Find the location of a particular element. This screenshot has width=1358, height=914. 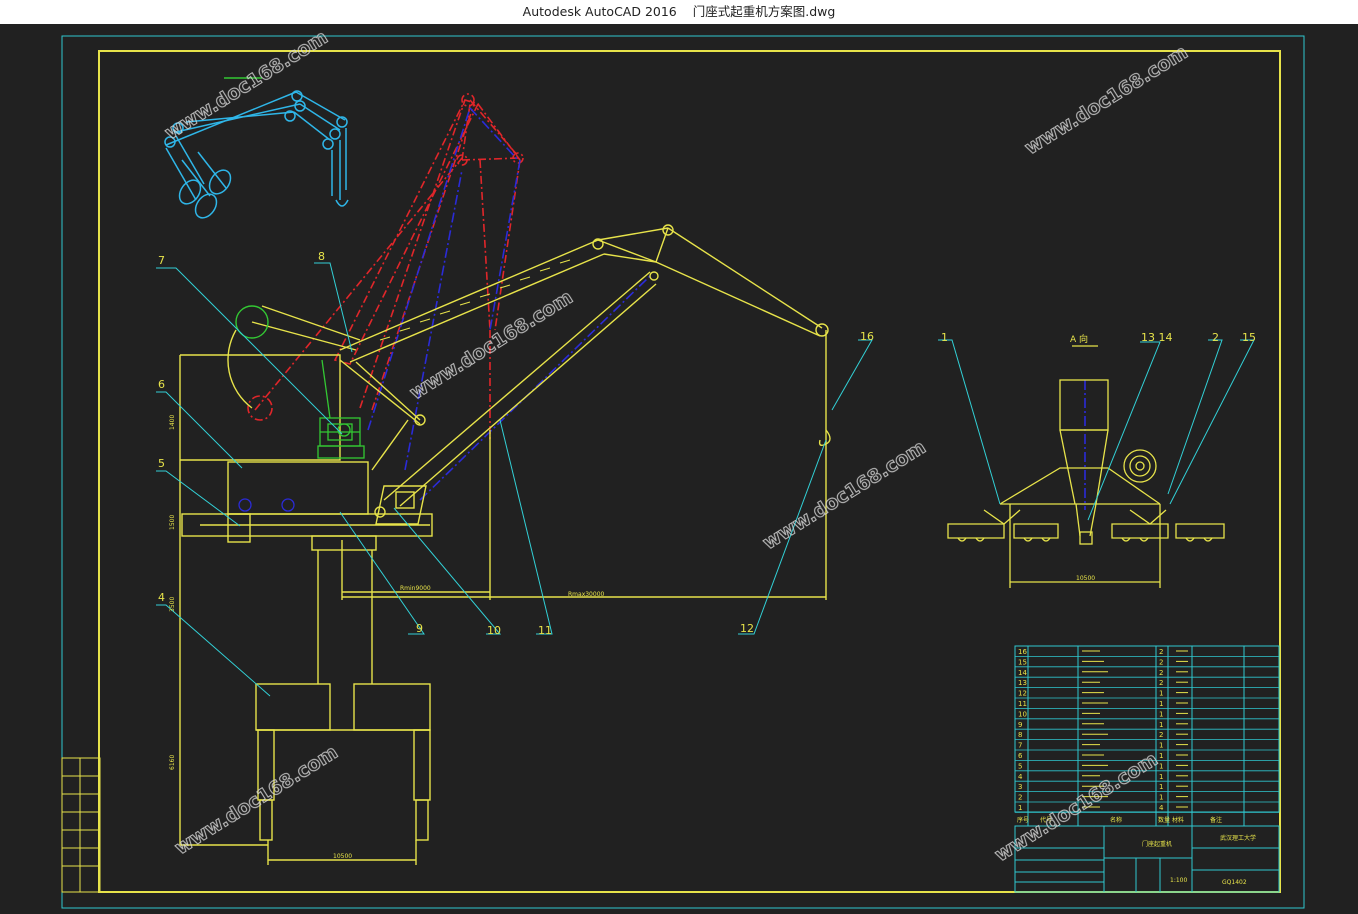

bom-row-number: 3 is located at coordinates (1020, 787).